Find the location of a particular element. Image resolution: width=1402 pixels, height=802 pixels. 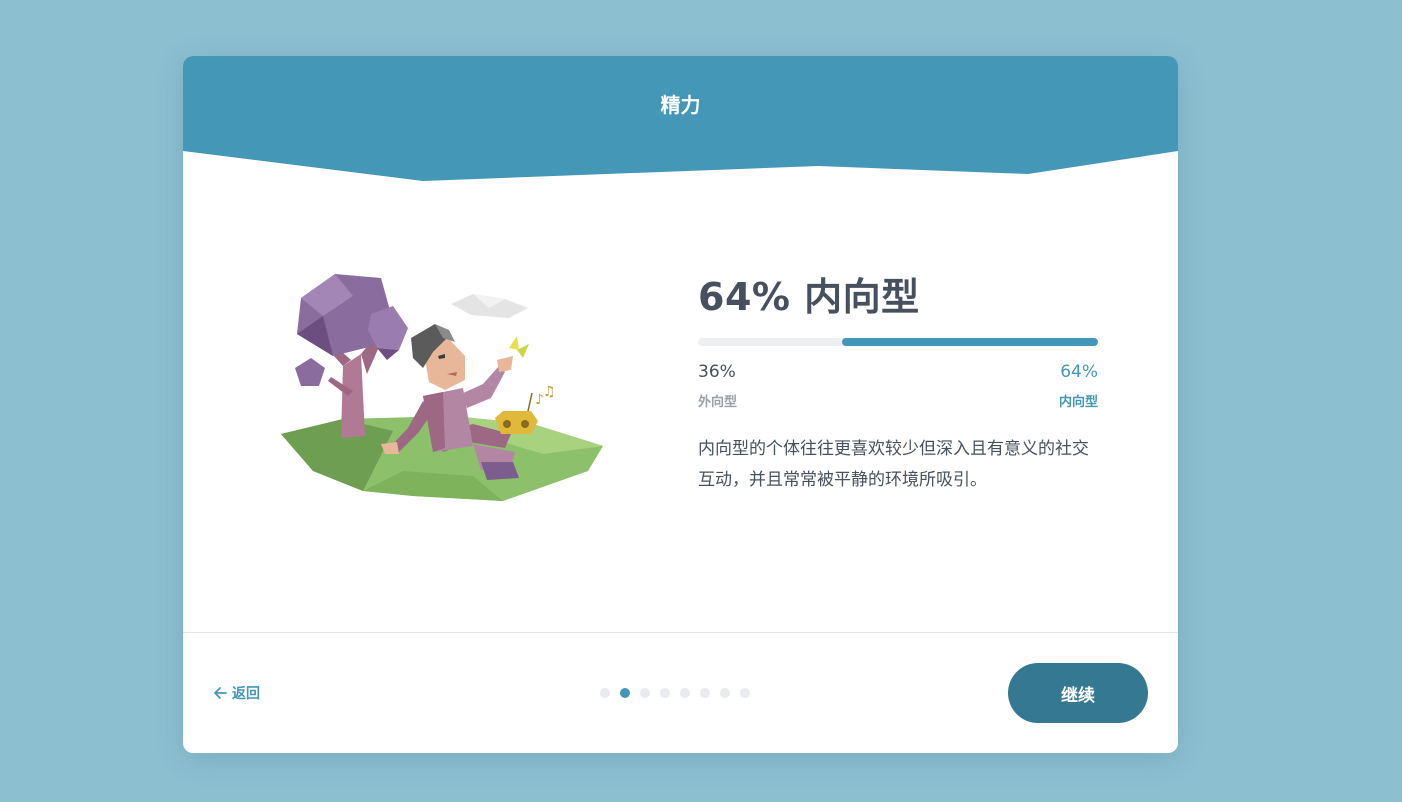

continue-button: 继续 is located at coordinates (1078, 693).